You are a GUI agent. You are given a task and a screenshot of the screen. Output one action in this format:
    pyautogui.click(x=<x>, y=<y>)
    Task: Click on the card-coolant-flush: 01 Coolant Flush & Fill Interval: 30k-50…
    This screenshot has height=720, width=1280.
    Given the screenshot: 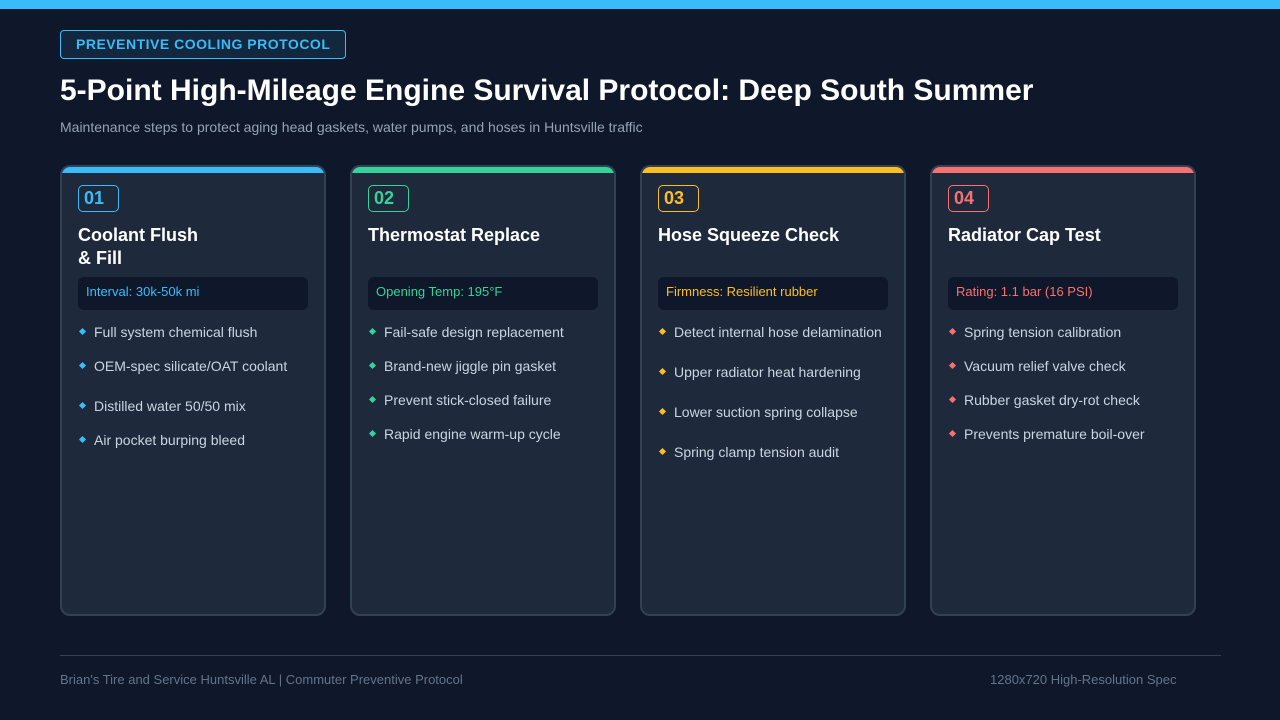 What is the action you would take?
    pyautogui.click(x=193, y=390)
    